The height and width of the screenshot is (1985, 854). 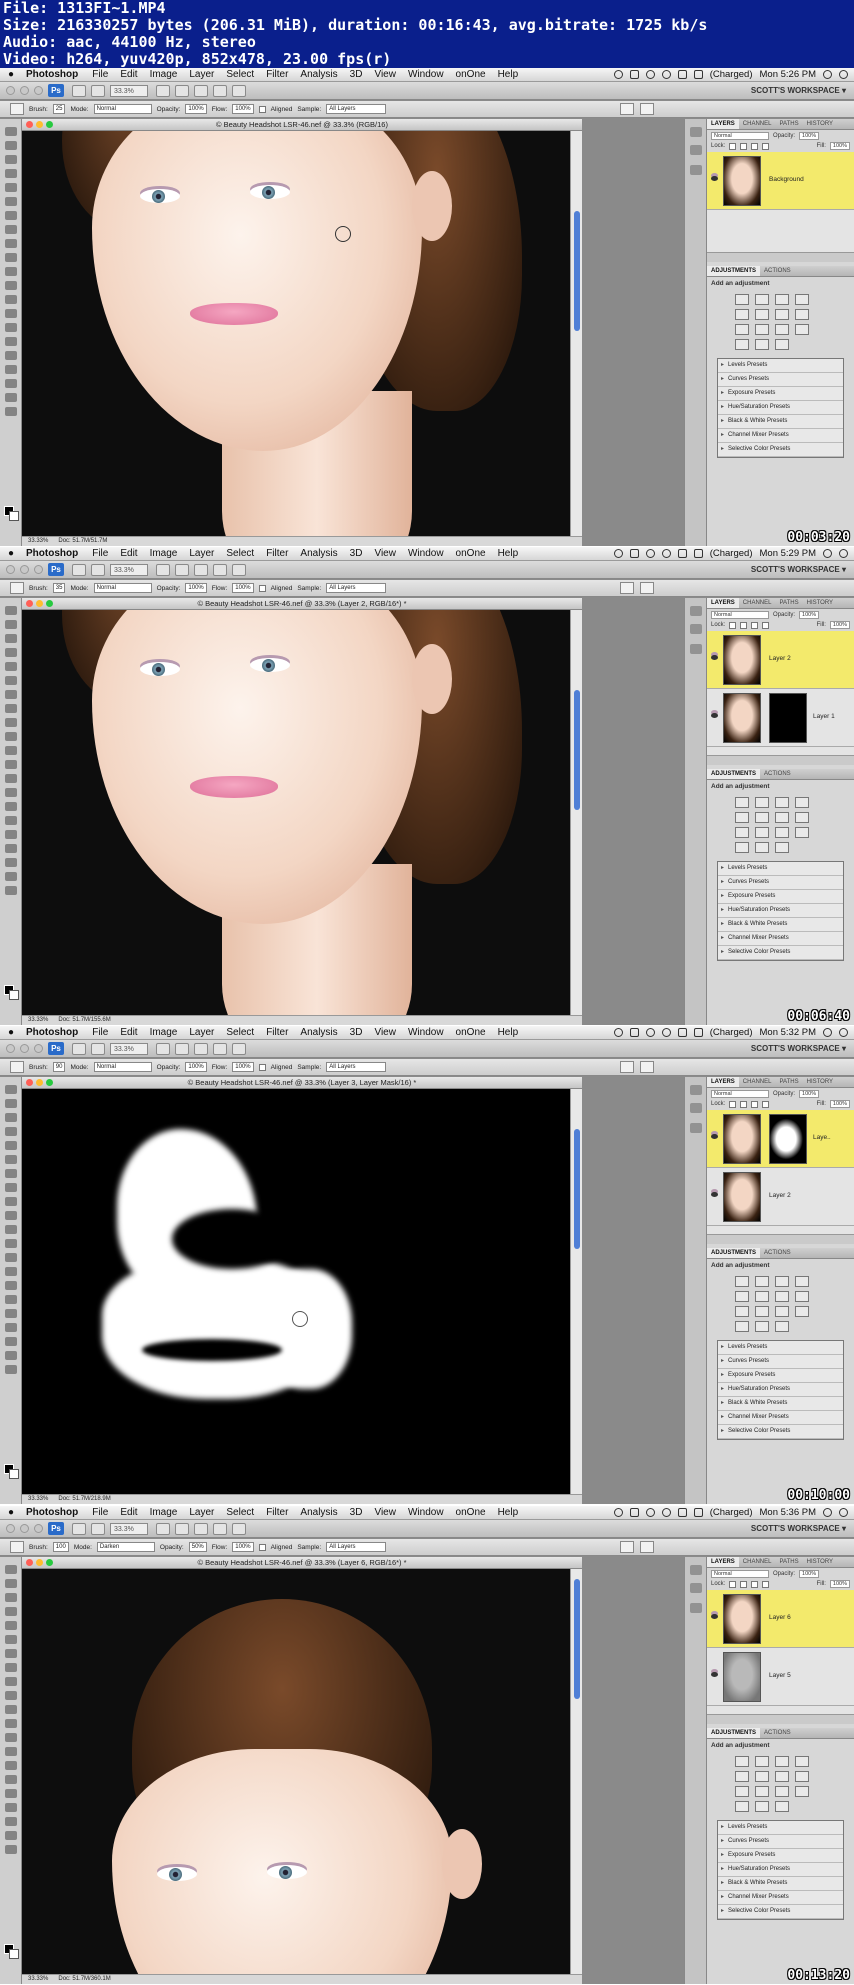 What do you see at coordinates (682, 1512) in the screenshot?
I see `volume-icon` at bounding box center [682, 1512].